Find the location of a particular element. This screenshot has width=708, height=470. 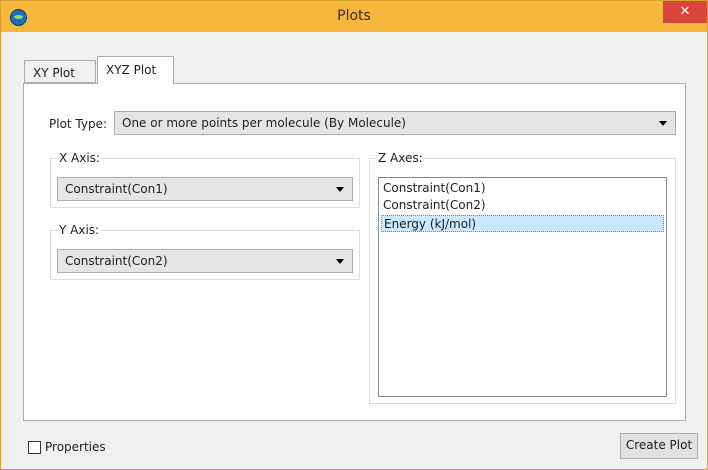

tab-xy-plot: XY Plot is located at coordinates (60, 71).